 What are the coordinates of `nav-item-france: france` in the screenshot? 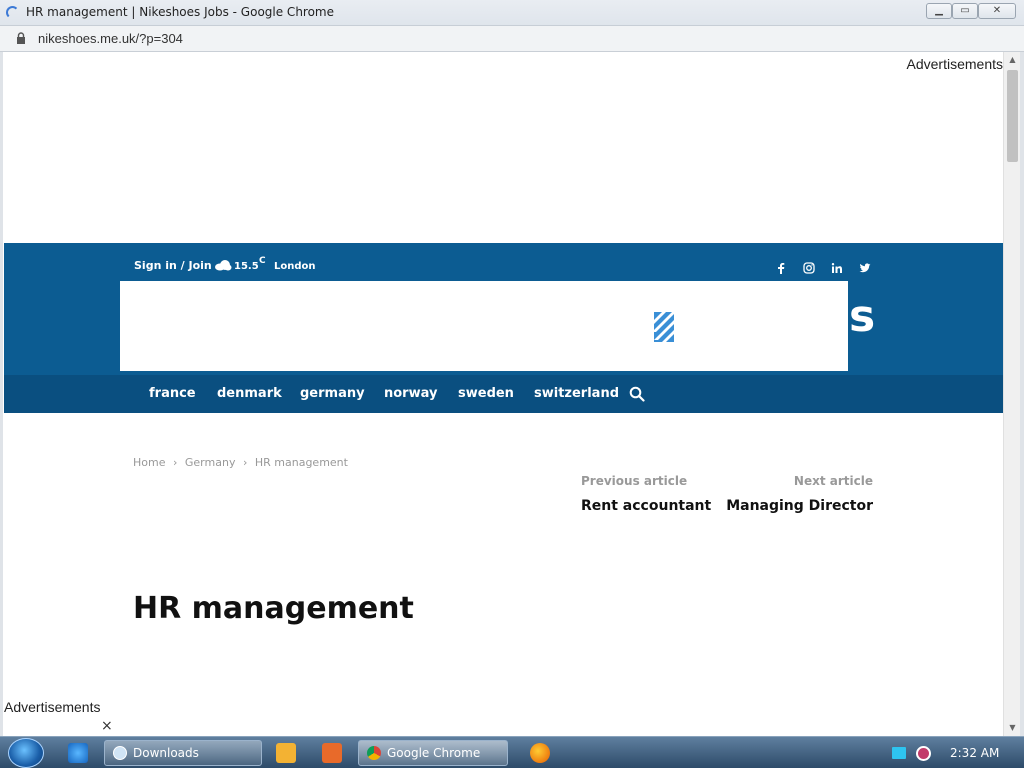 It's located at (172, 393).